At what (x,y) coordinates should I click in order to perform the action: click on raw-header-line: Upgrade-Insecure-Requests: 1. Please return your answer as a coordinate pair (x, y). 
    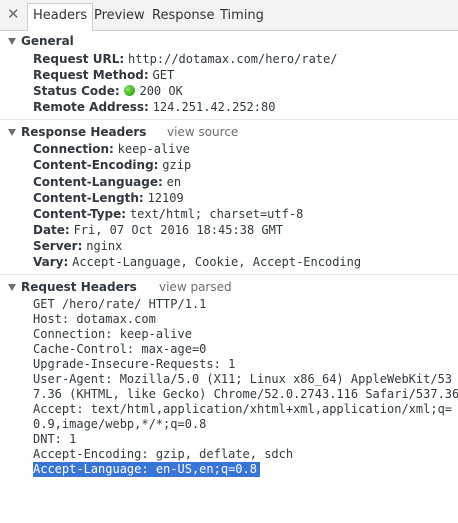
    Looking at the image, I should click on (134, 364).